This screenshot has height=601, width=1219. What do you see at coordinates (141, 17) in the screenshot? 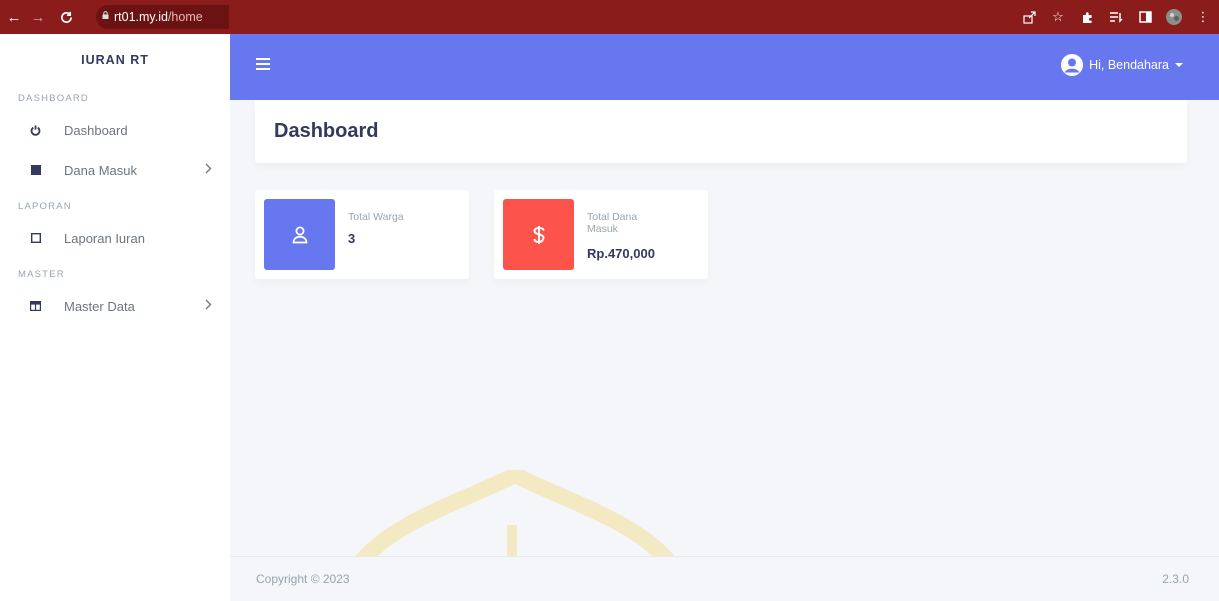
I see `url-host: rt01.my.id` at bounding box center [141, 17].